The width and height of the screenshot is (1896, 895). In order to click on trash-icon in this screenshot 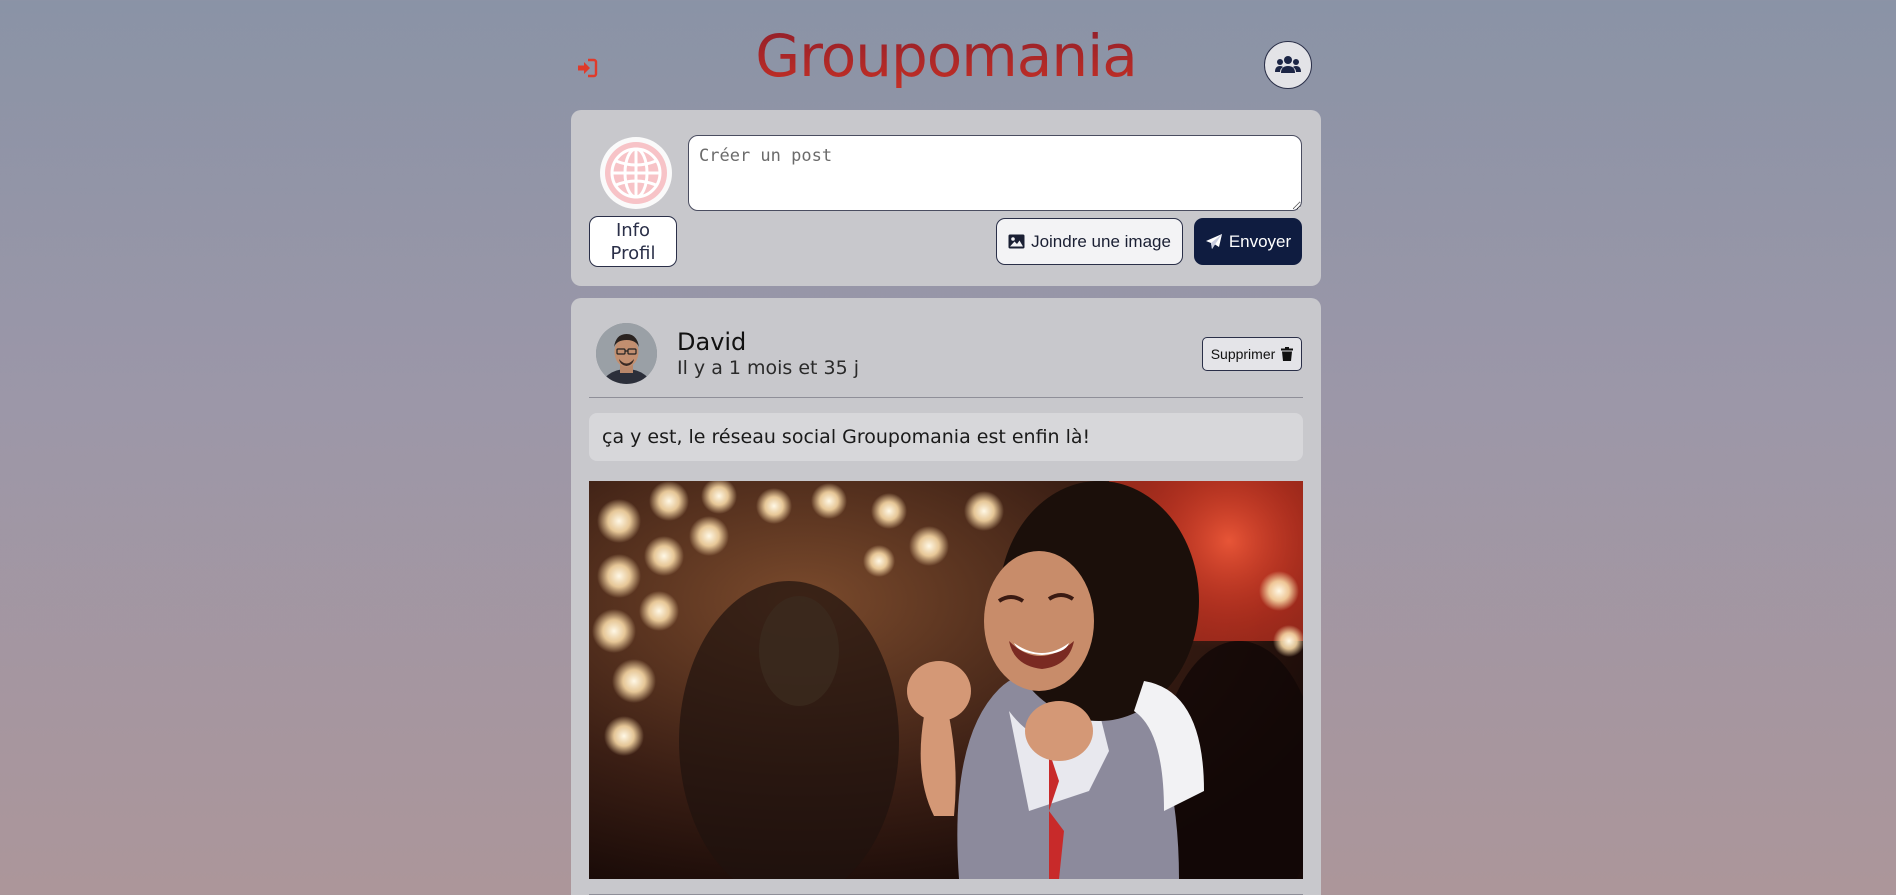, I will do `click(1287, 354)`.